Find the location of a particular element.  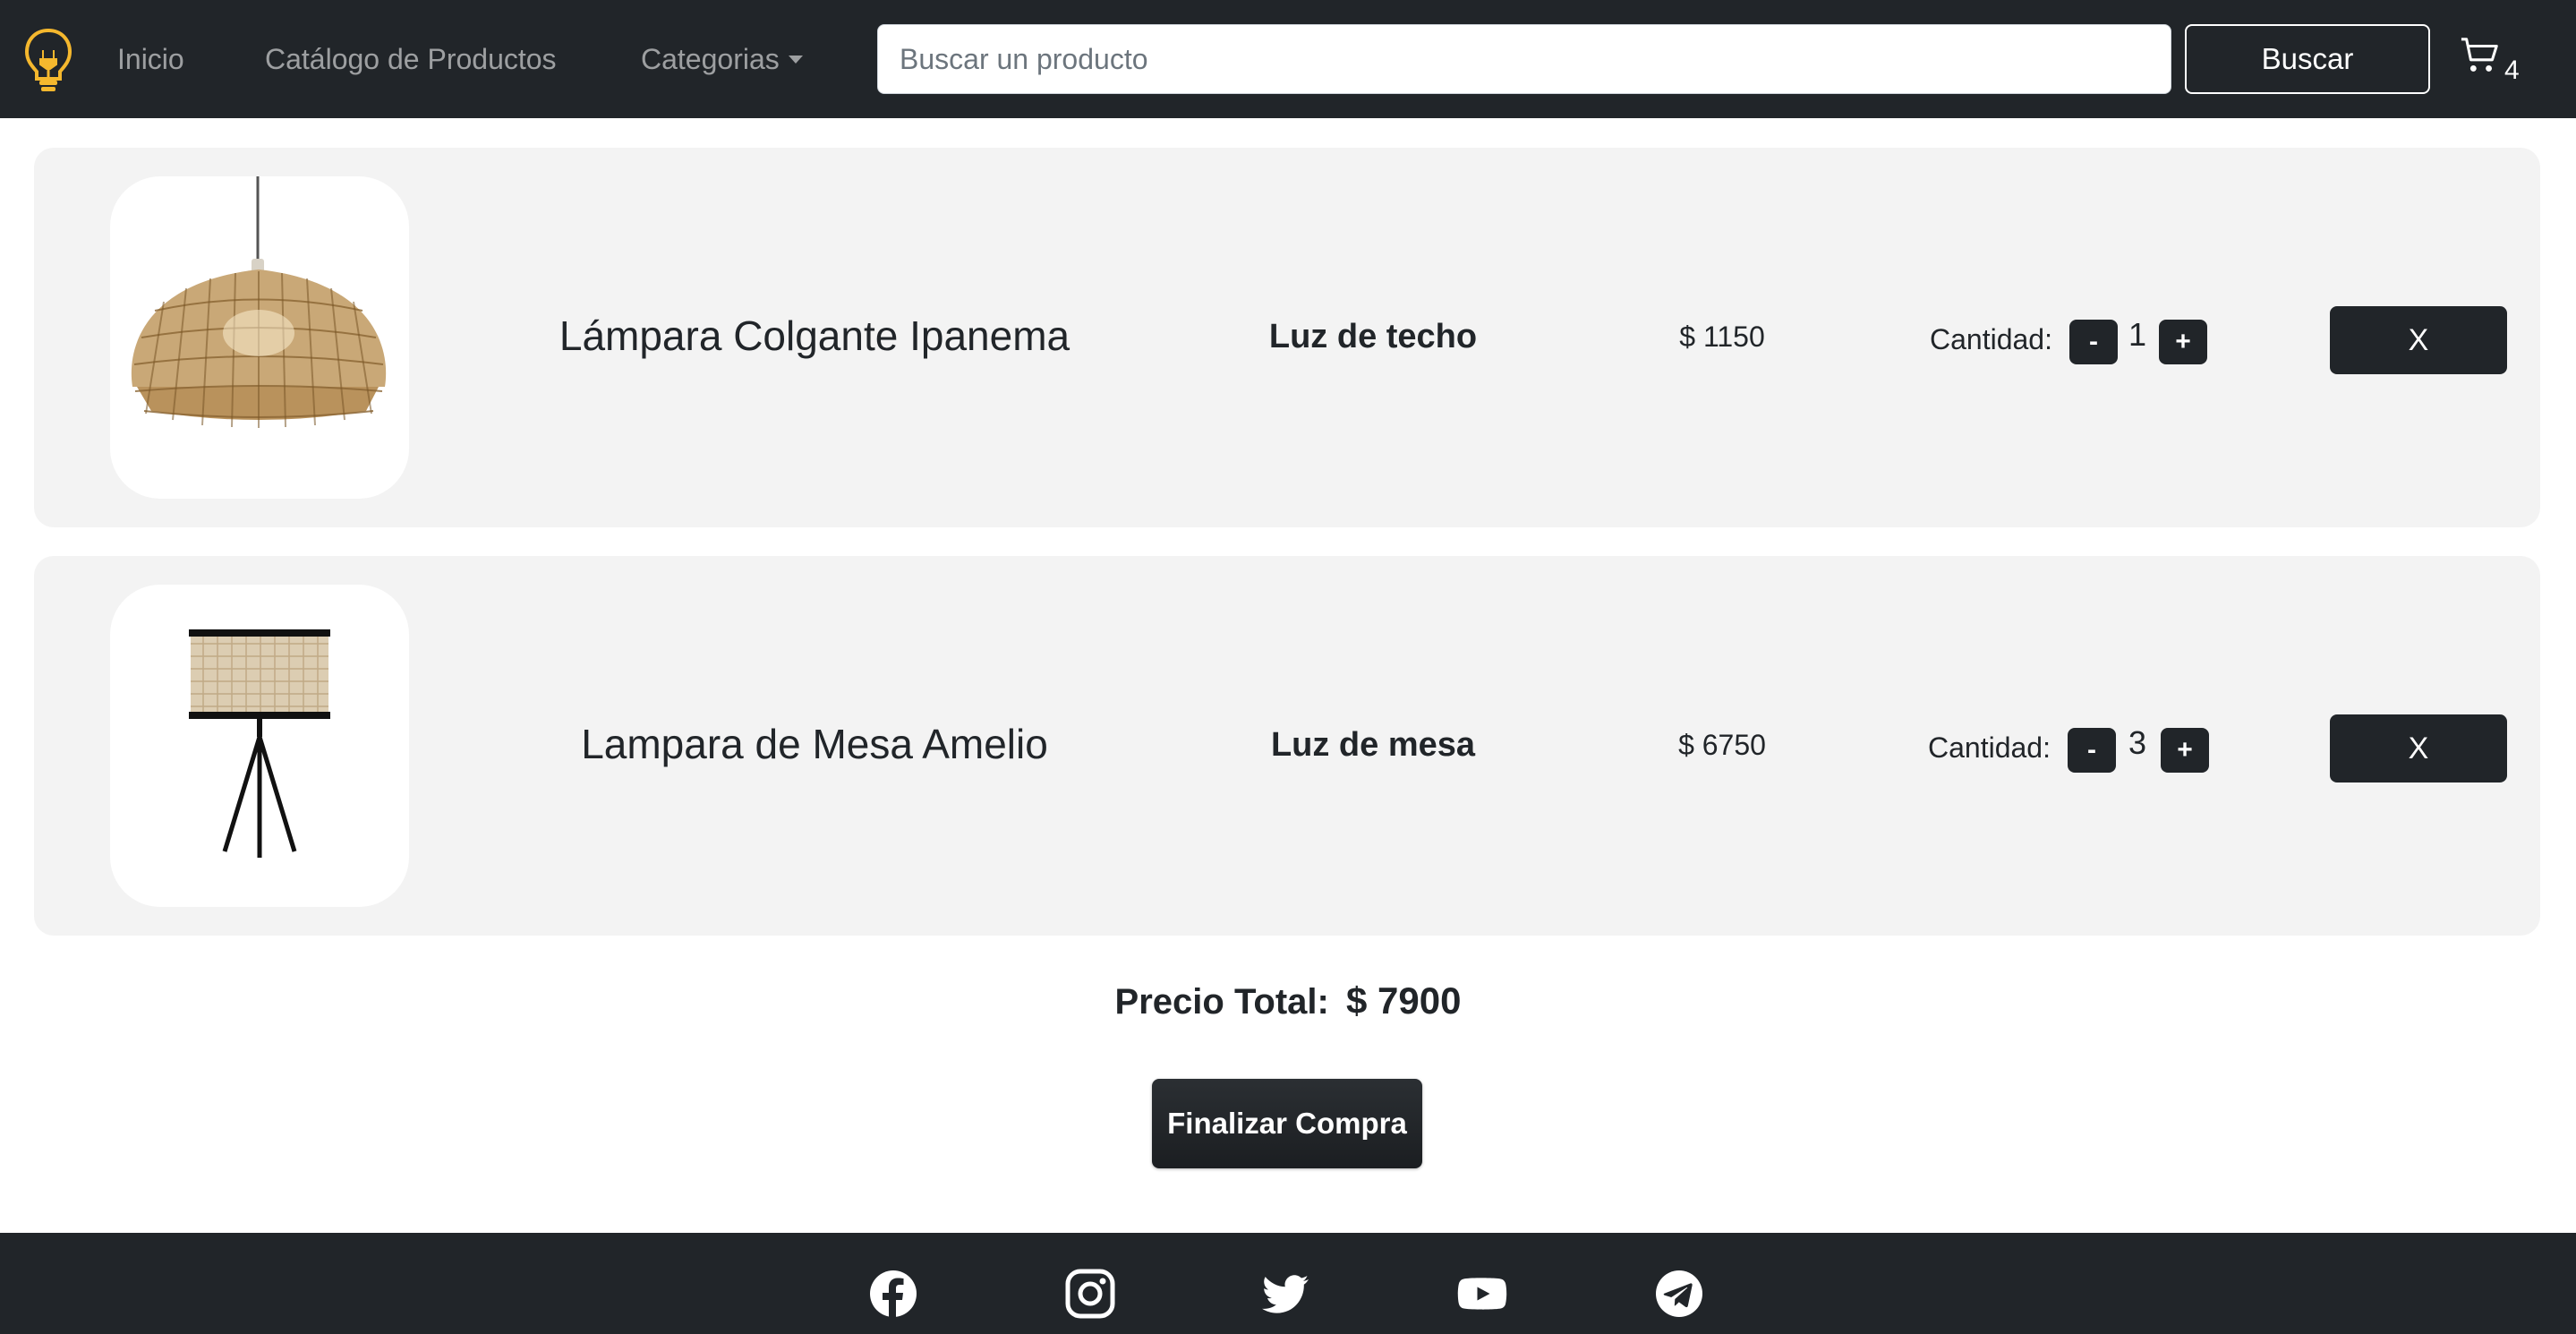

table-lamp-image is located at coordinates (259, 743).